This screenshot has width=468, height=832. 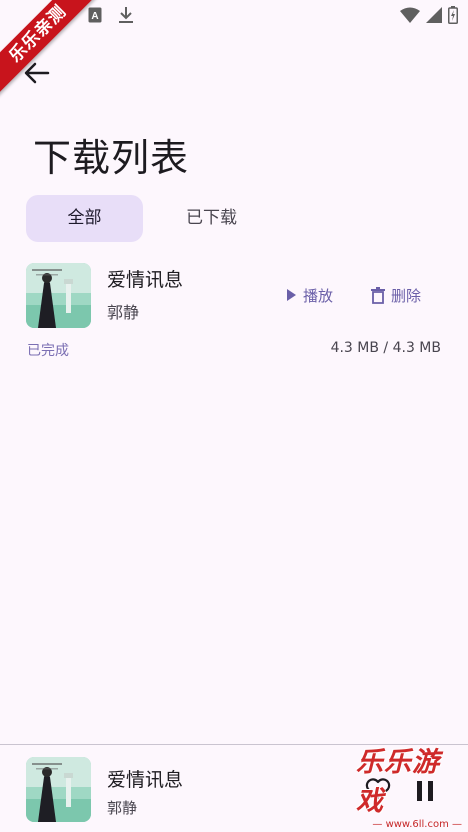 What do you see at coordinates (145, 780) in the screenshot?
I see `player-song-title: 爱情讯息` at bounding box center [145, 780].